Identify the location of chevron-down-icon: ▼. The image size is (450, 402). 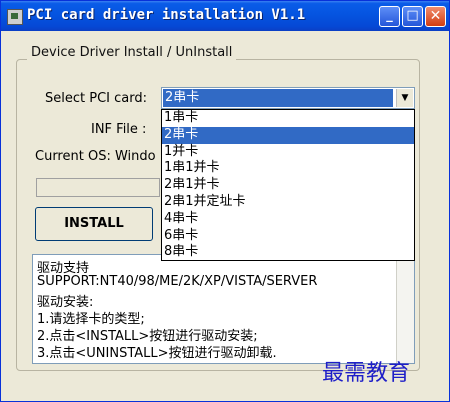
(404, 98).